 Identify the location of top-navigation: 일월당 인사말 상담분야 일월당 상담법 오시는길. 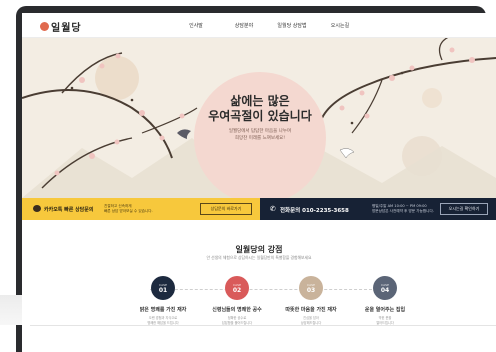
(259, 25).